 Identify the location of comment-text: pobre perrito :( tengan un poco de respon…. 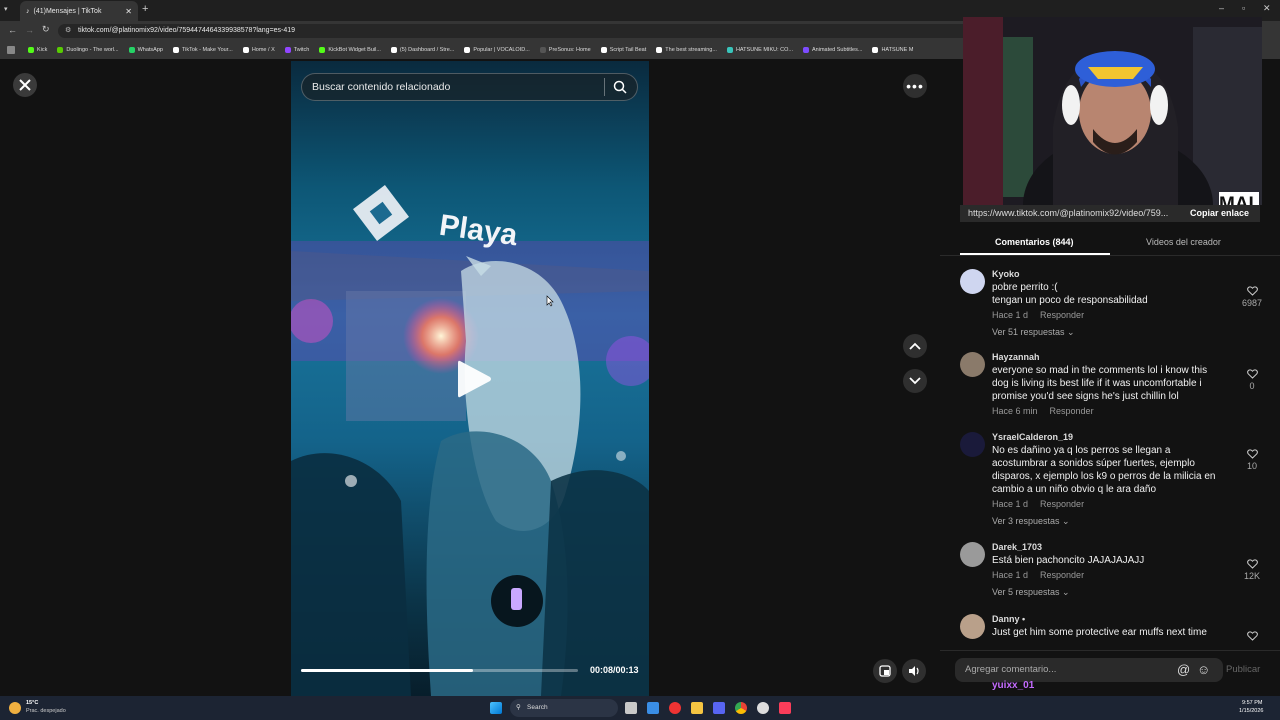
(1117, 294).